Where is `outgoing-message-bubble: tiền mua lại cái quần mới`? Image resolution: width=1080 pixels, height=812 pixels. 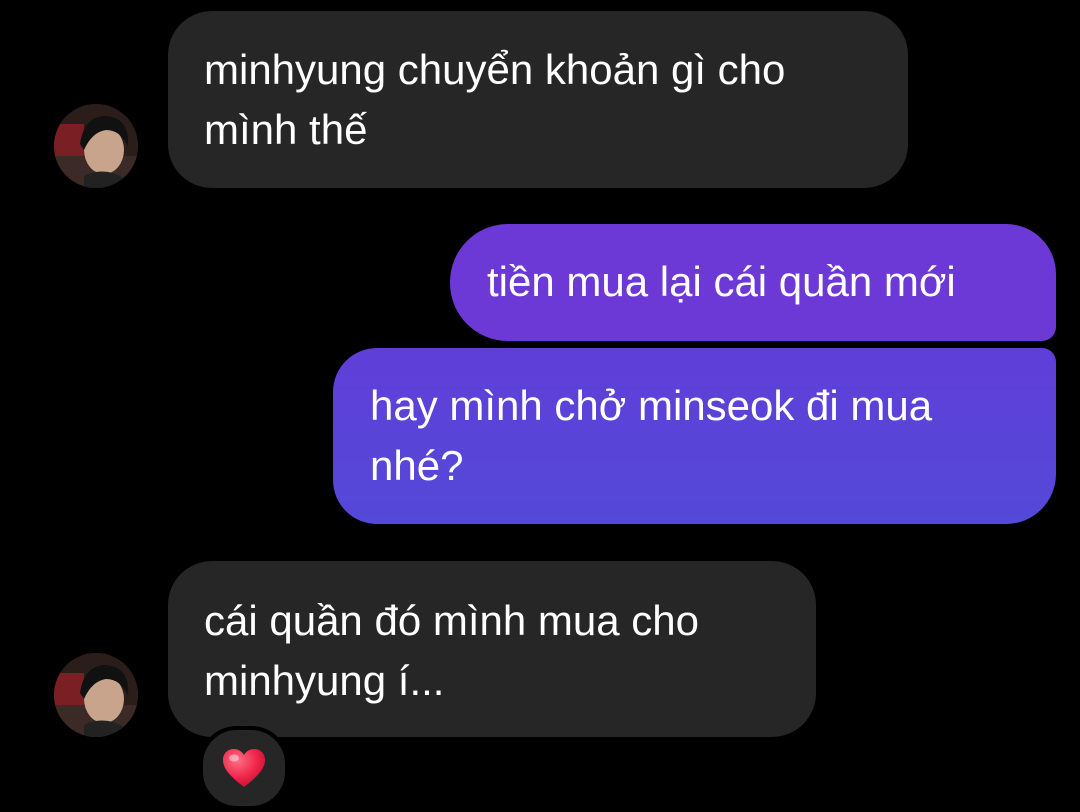
outgoing-message-bubble: tiền mua lại cái quần mới is located at coordinates (753, 282).